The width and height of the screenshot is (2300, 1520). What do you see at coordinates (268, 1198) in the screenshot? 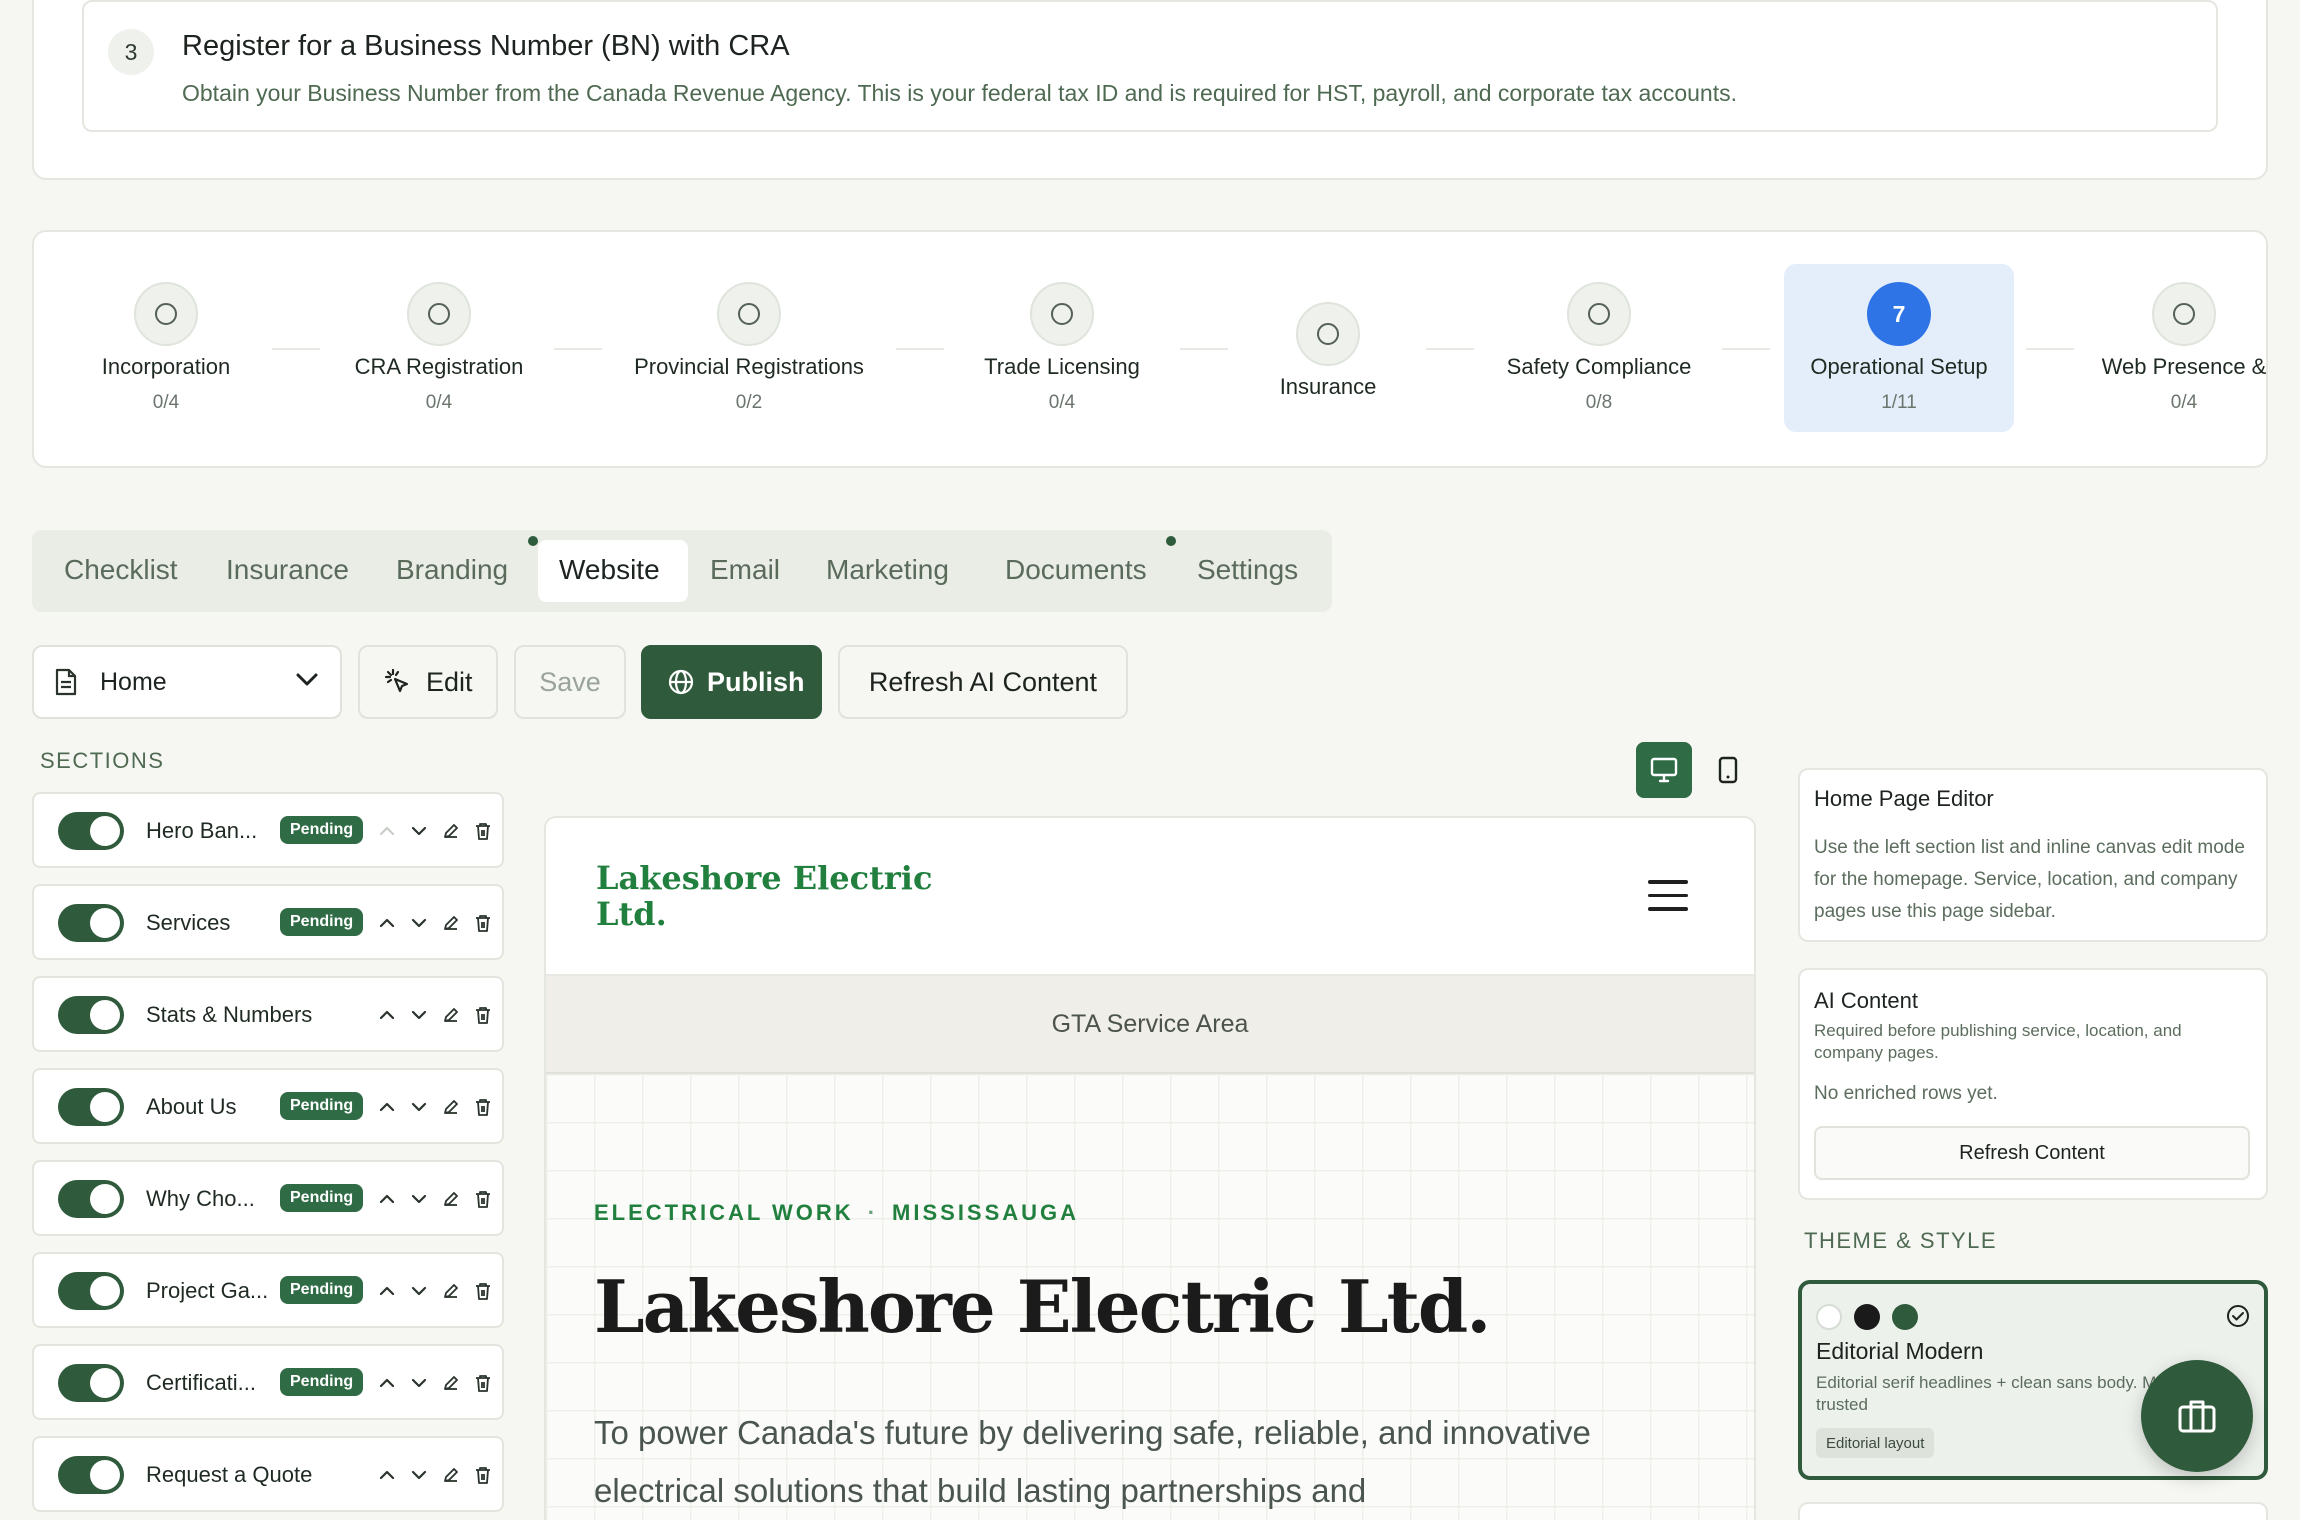
I see `section-row: Why Cho... Pending` at bounding box center [268, 1198].